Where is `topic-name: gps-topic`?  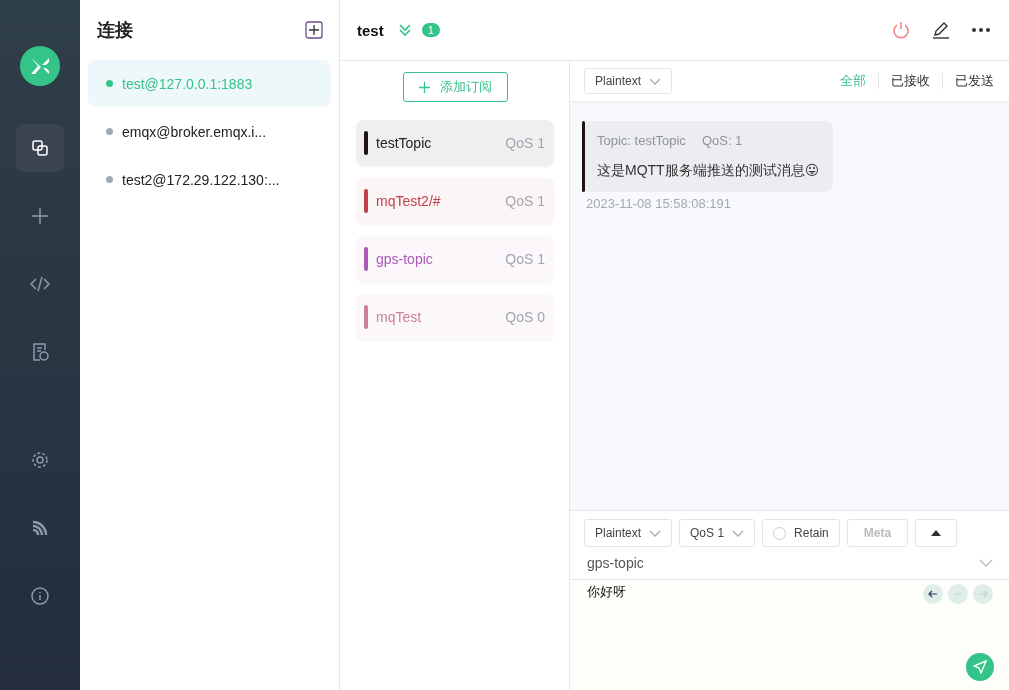 topic-name: gps-topic is located at coordinates (405, 259).